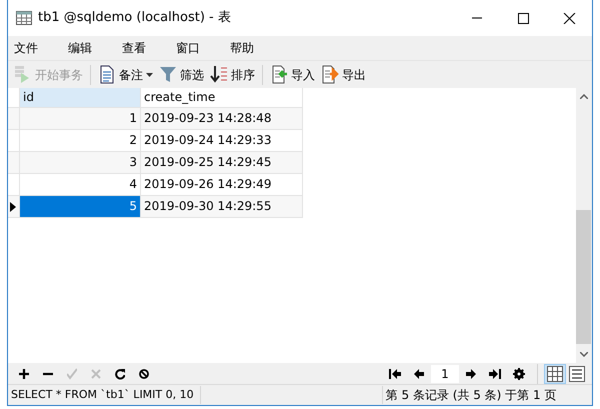 The height and width of the screenshot is (409, 600). I want to click on toolbar-button: 导出, so click(343, 74).